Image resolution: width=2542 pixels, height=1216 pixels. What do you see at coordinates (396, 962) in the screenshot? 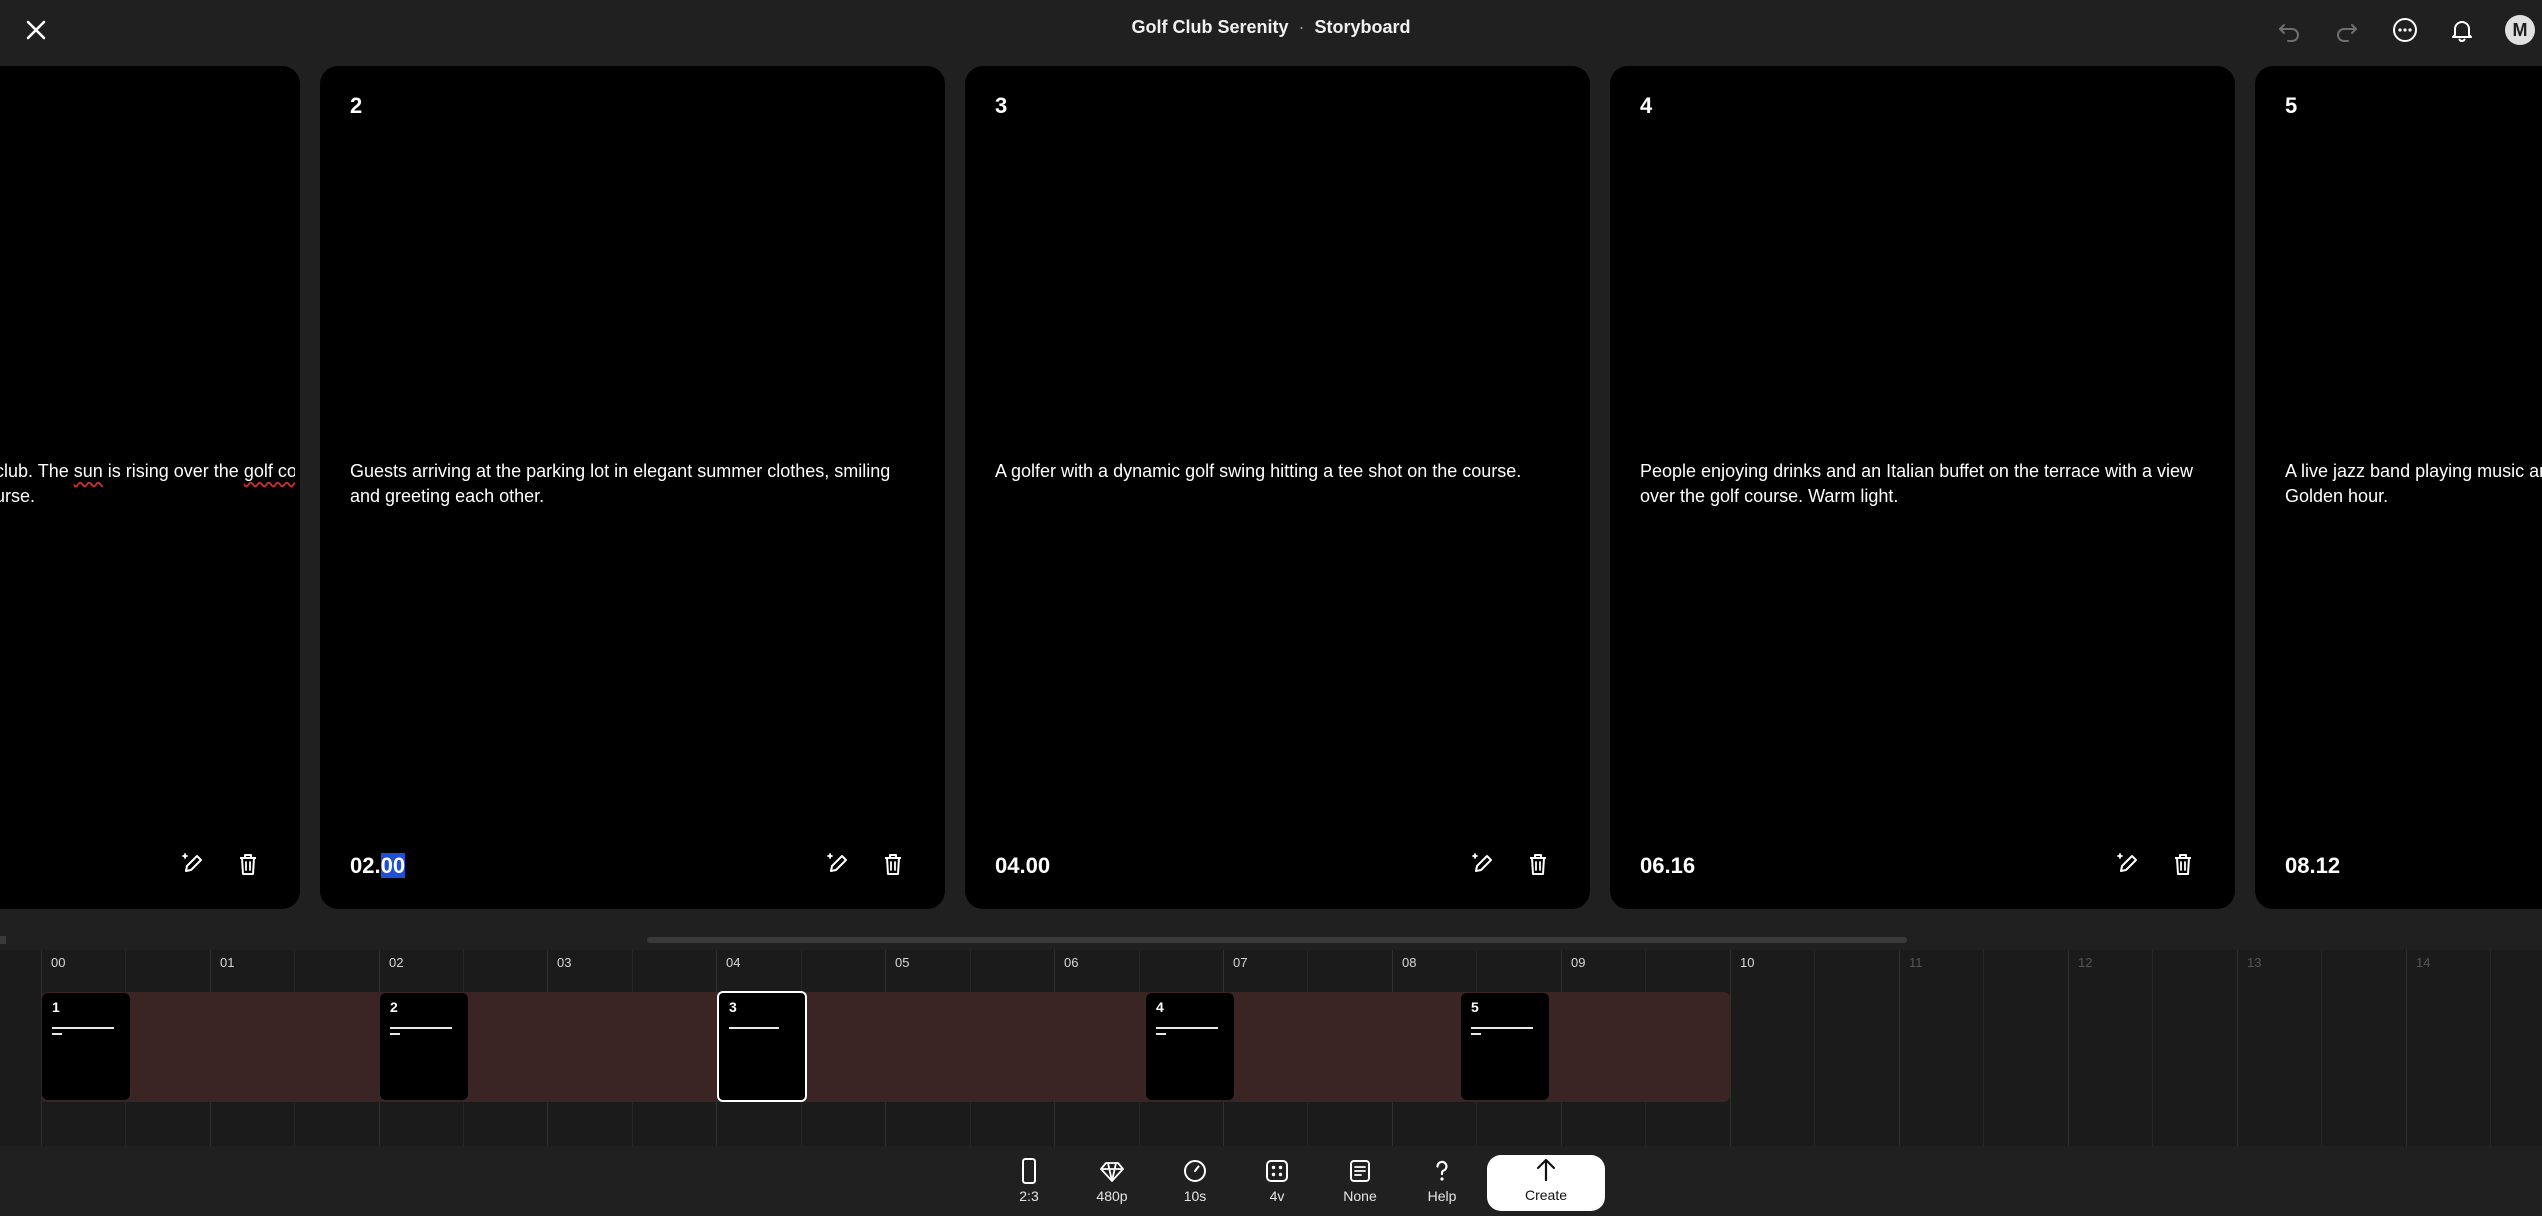
I see `tick-label: 02` at bounding box center [396, 962].